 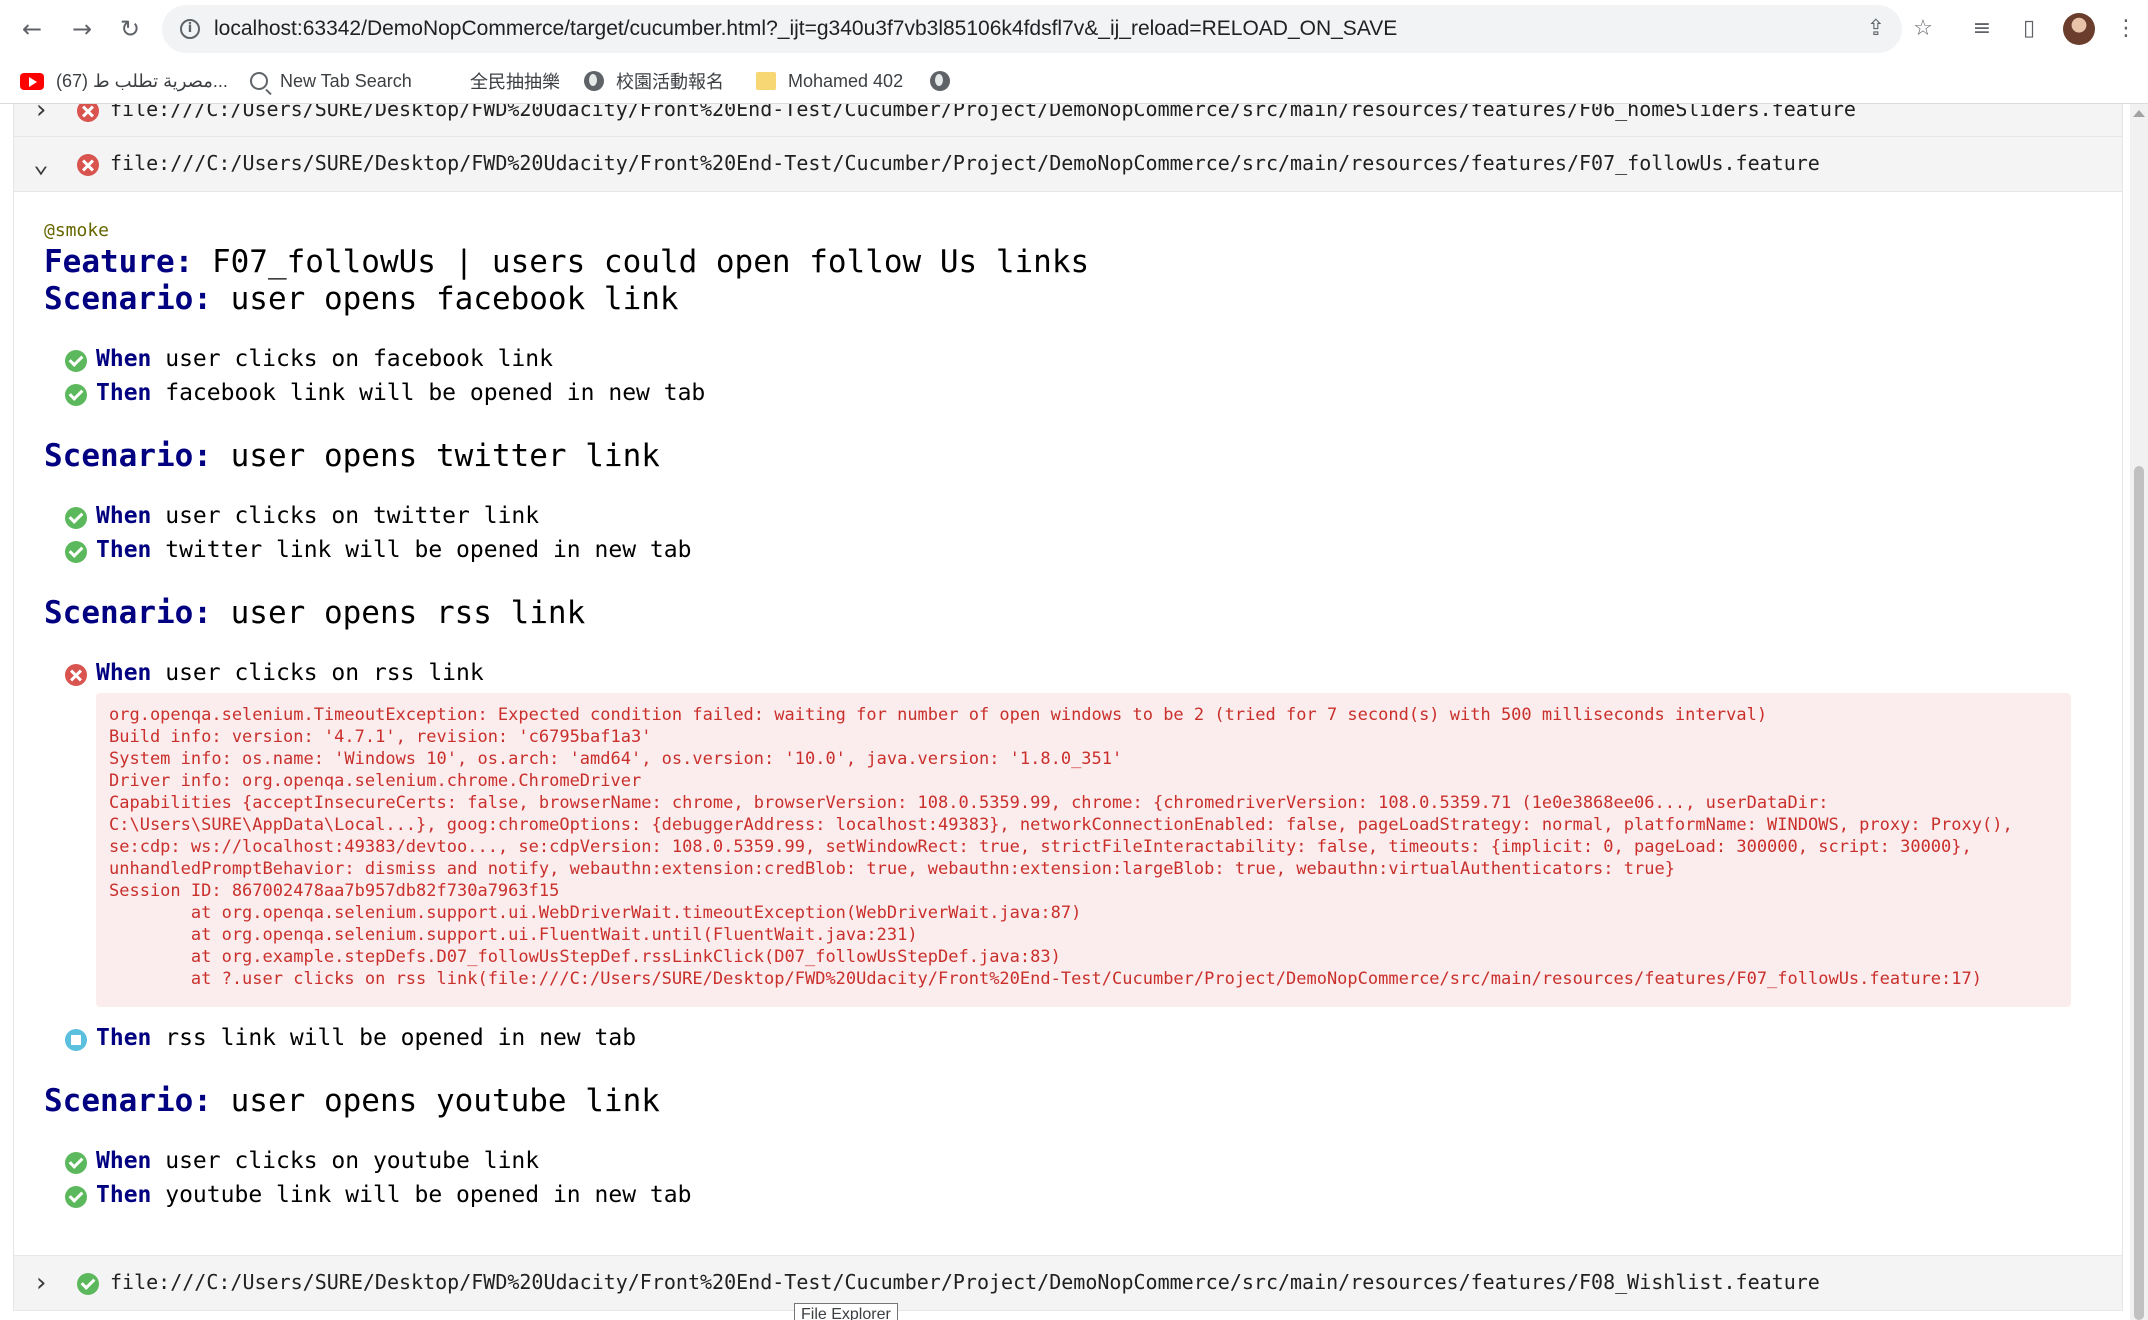 What do you see at coordinates (130, 29) in the screenshot?
I see `reload-button: ↻` at bounding box center [130, 29].